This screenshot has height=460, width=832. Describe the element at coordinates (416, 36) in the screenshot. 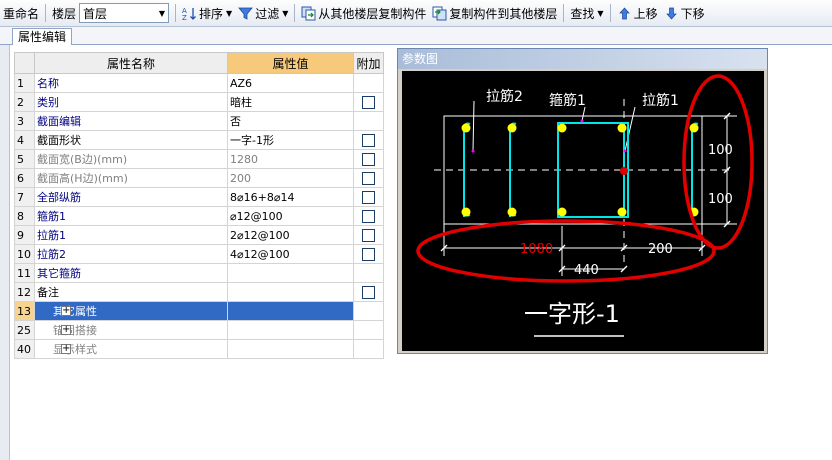

I see `tab-strip: 属性编辑` at that location.